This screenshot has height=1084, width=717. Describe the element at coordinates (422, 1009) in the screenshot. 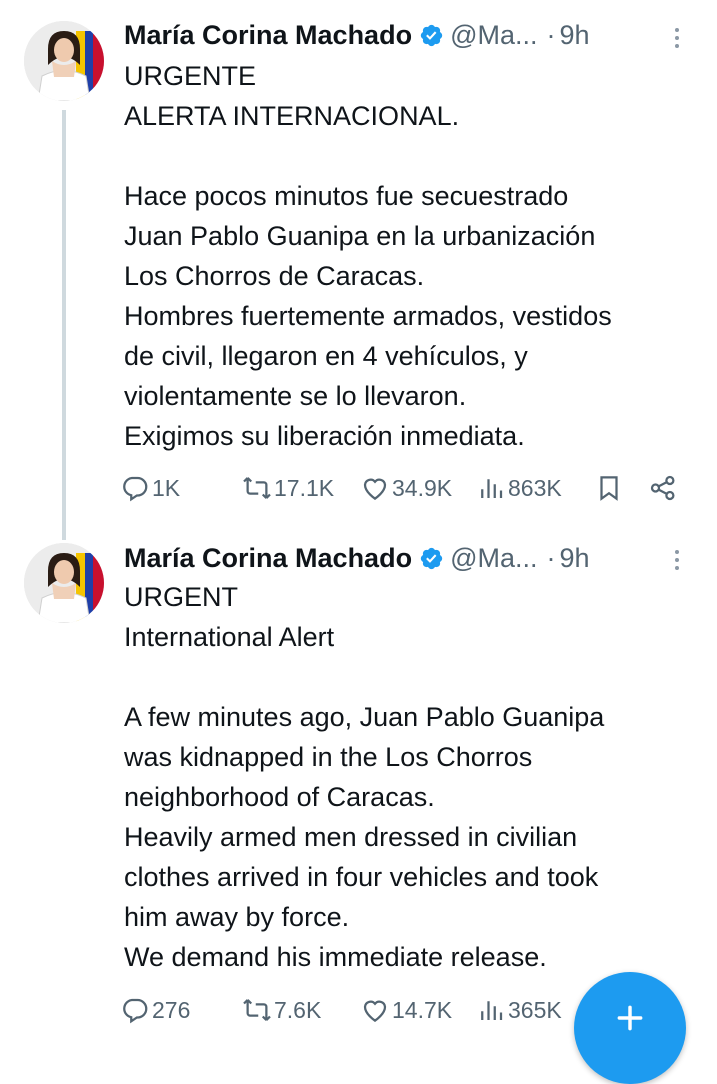

I see `like-count: 14.7K` at that location.